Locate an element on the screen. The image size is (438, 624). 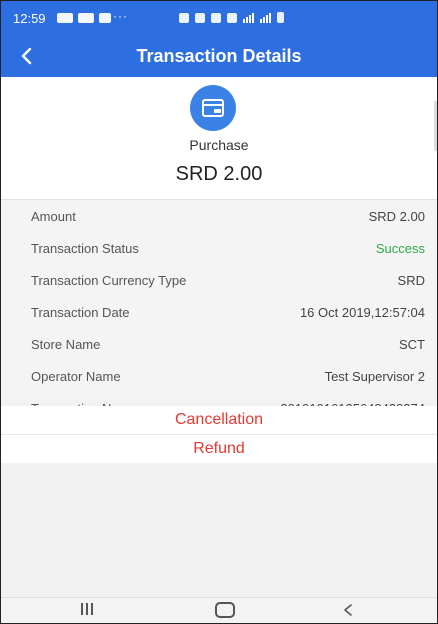
system-status-icons is located at coordinates (231, 17).